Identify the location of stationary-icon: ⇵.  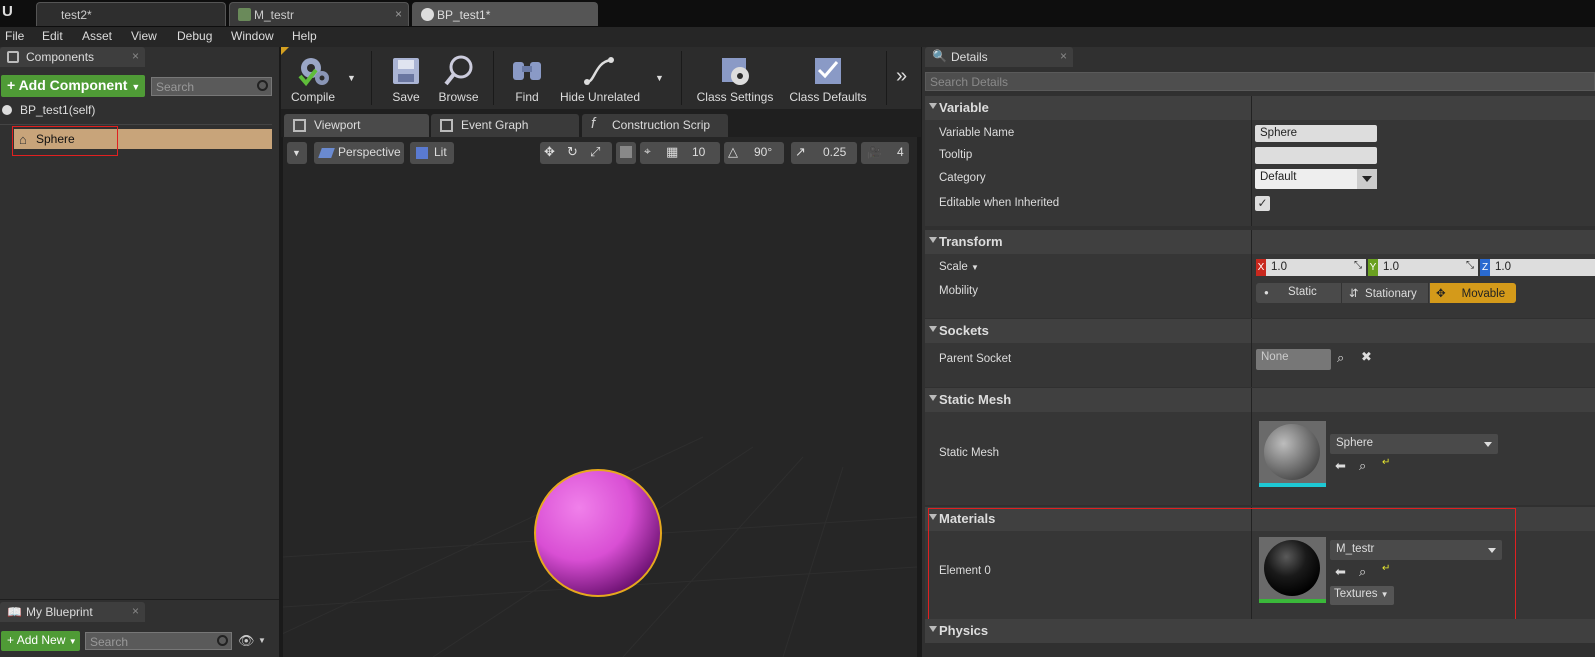
(1354, 294).